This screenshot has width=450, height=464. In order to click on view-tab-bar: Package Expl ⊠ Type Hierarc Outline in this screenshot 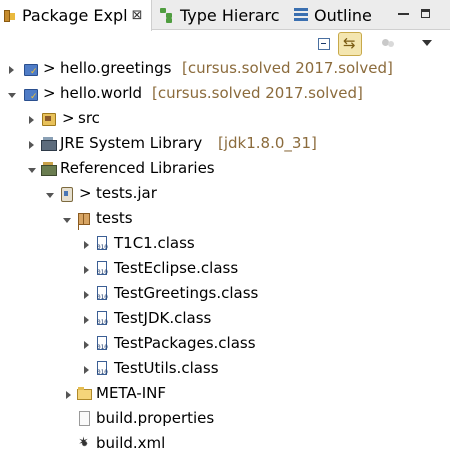, I will do `click(225, 15)`.